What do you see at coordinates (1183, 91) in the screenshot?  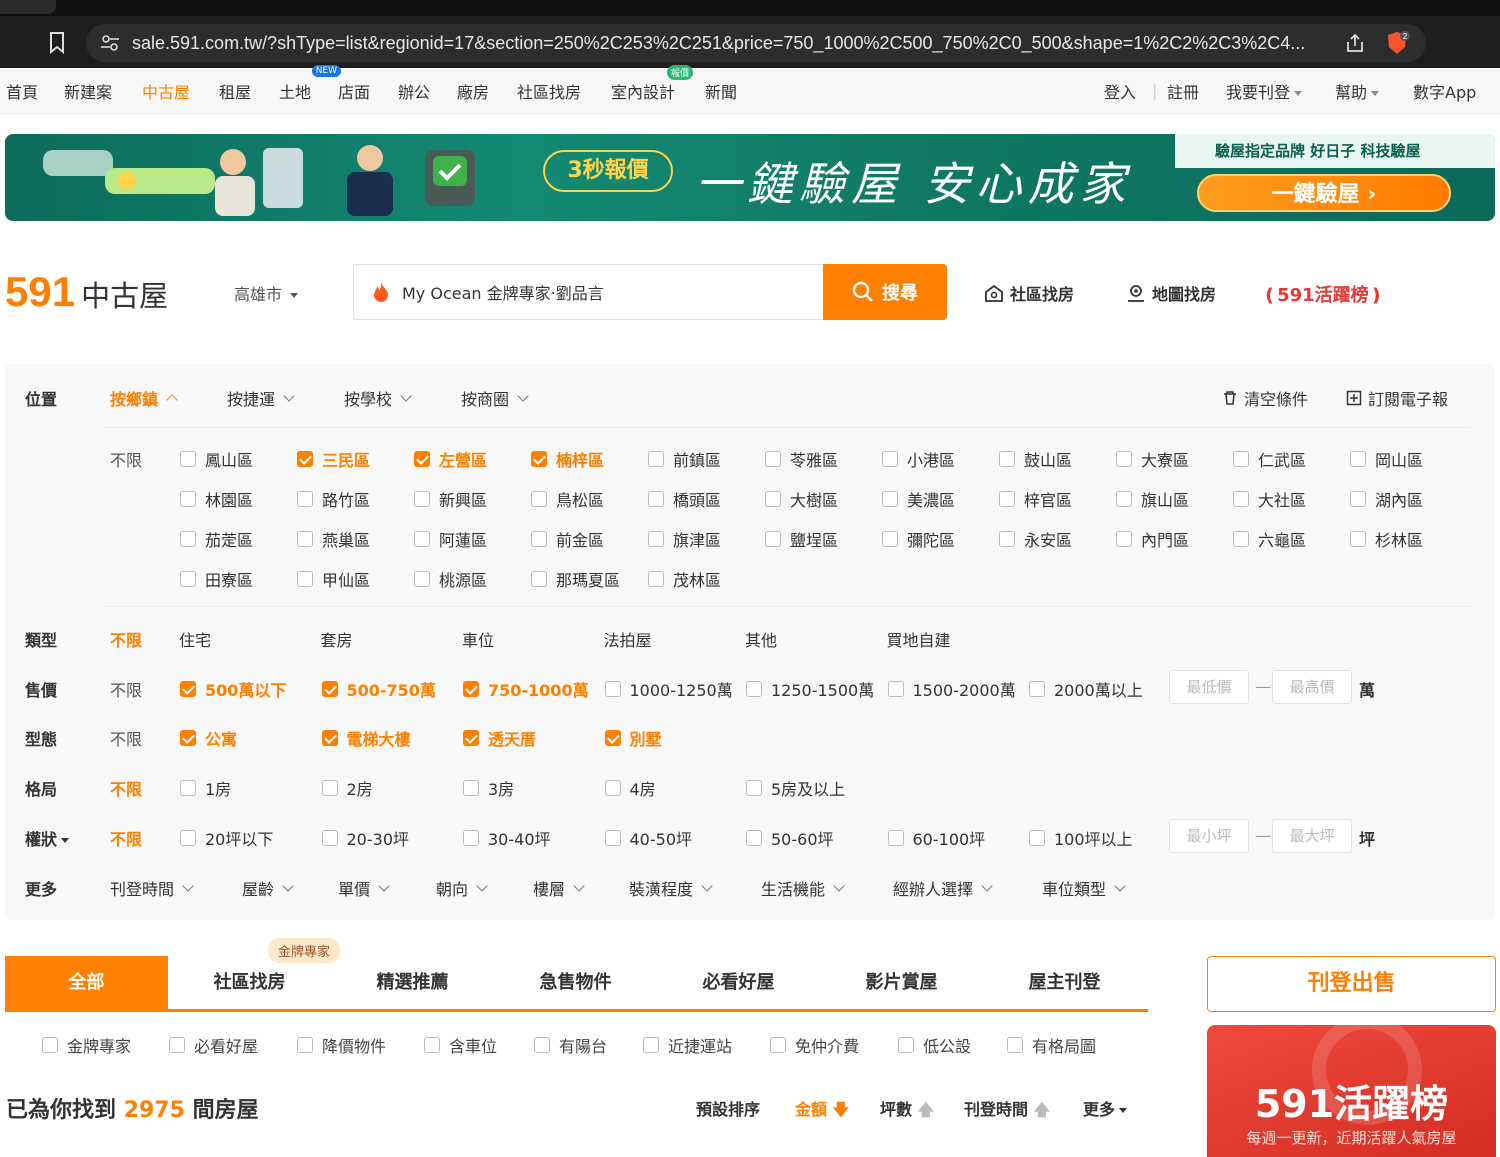 I see `register-link: 註冊` at bounding box center [1183, 91].